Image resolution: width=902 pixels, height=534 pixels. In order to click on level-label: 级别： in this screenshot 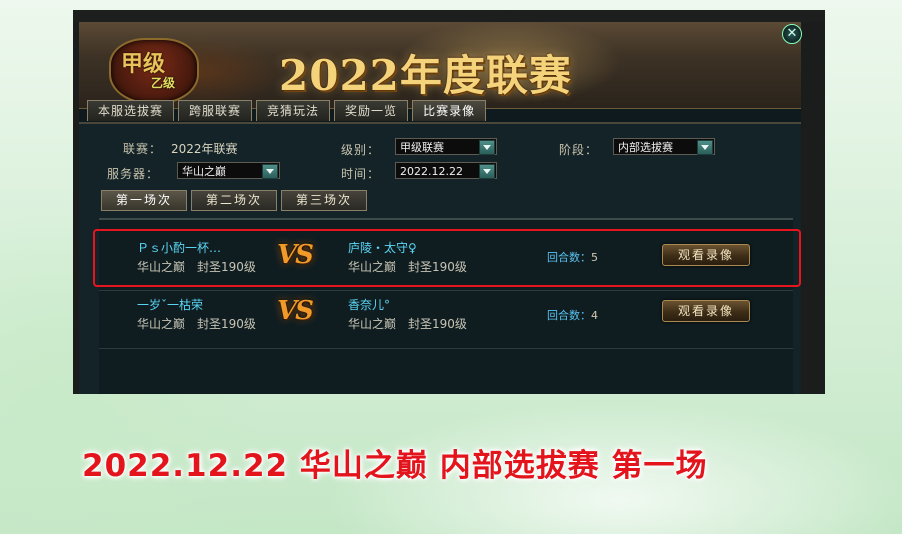, I will do `click(361, 150)`.